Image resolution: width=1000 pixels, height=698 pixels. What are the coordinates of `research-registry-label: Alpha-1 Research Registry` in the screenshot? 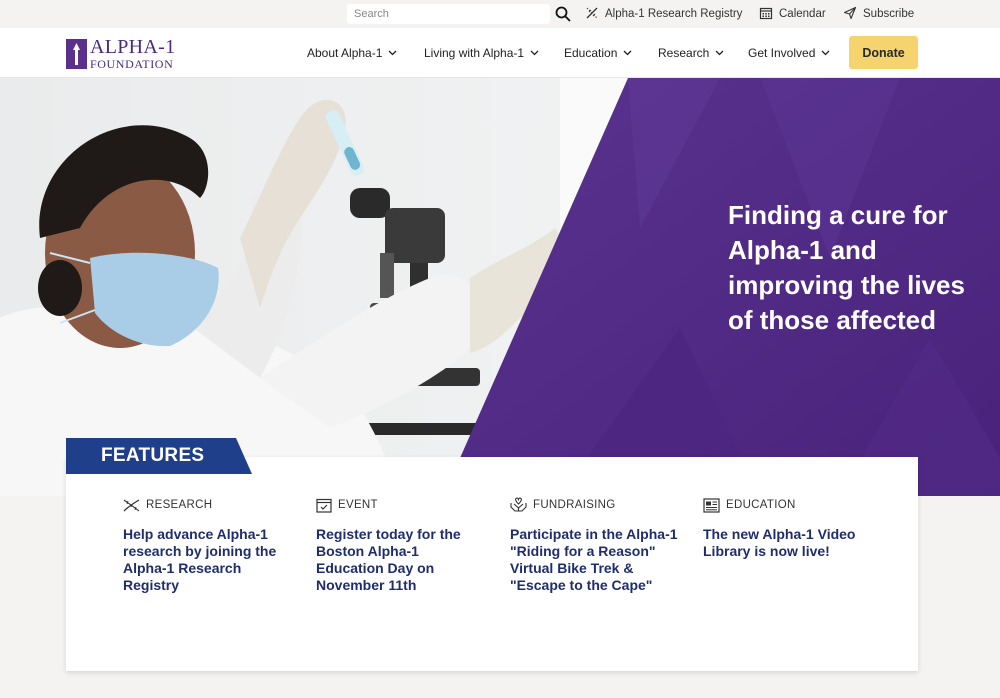 It's located at (674, 14).